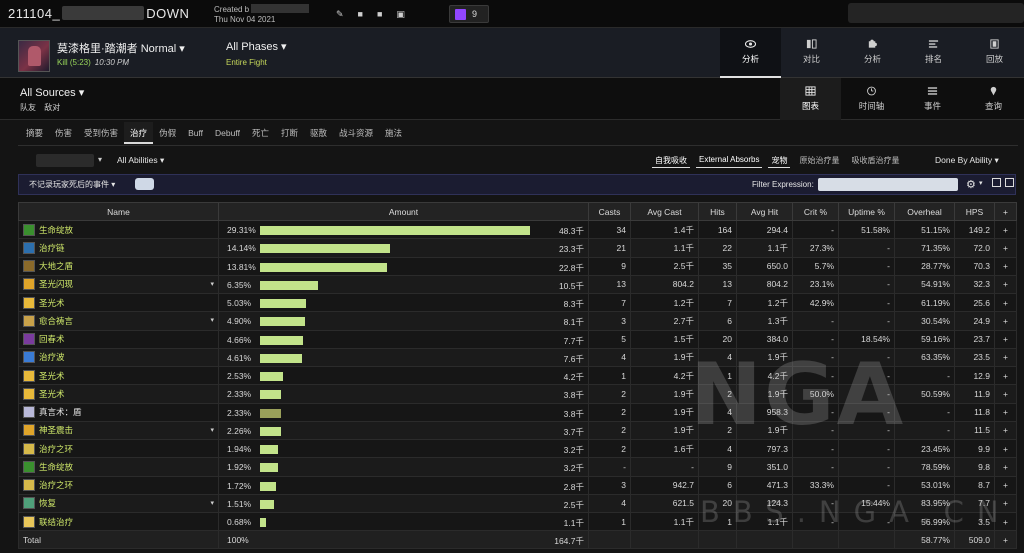  What do you see at coordinates (227, 133) in the screenshot?
I see `tab-debuffs: Debuff` at bounding box center [227, 133].